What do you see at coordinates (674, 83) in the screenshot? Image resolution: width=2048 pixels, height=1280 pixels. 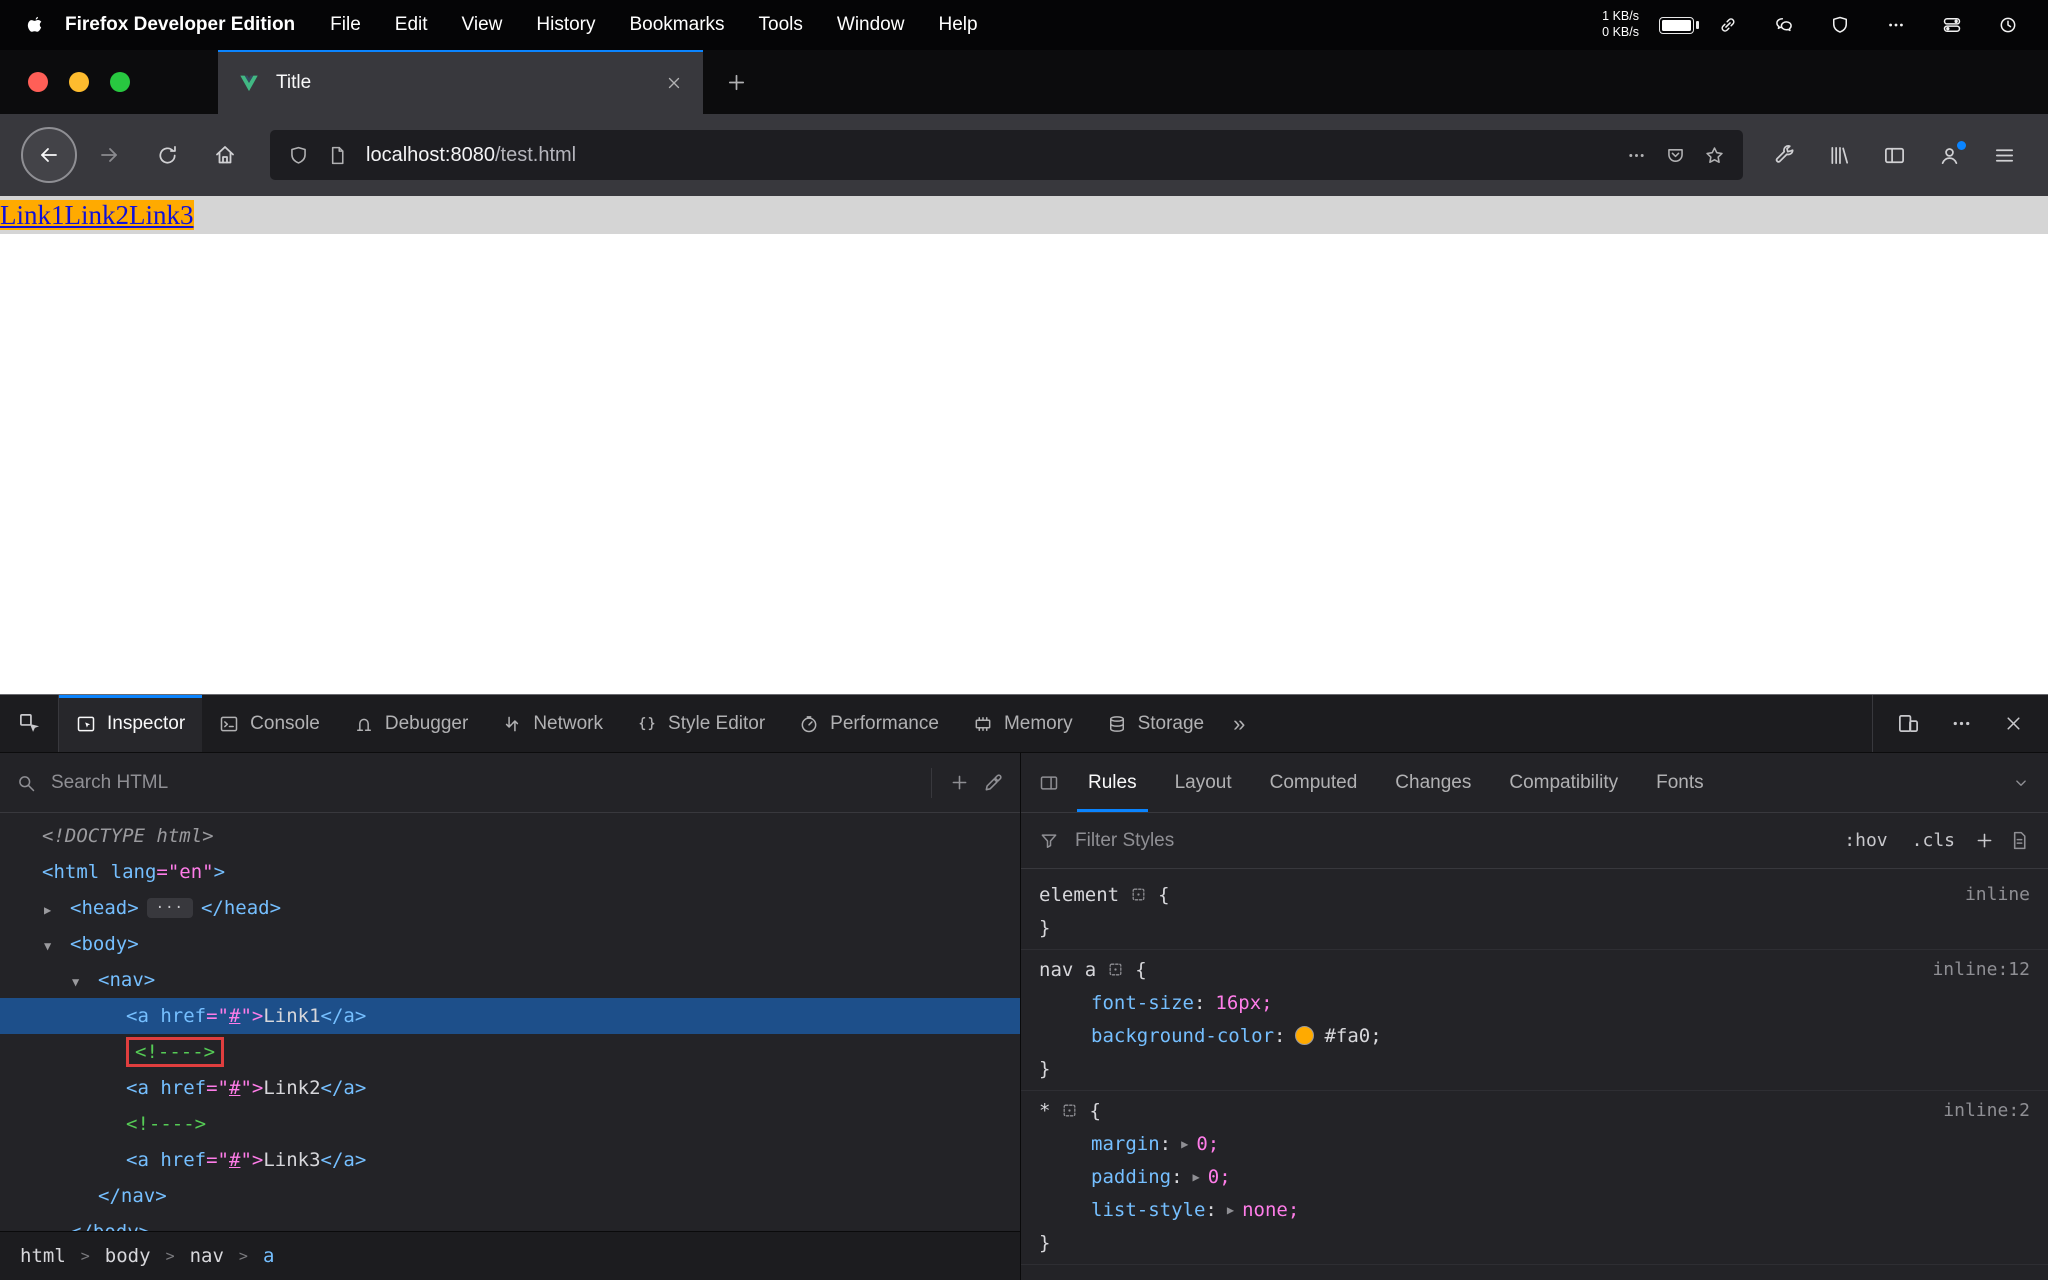 I see `tab-close-icon` at bounding box center [674, 83].